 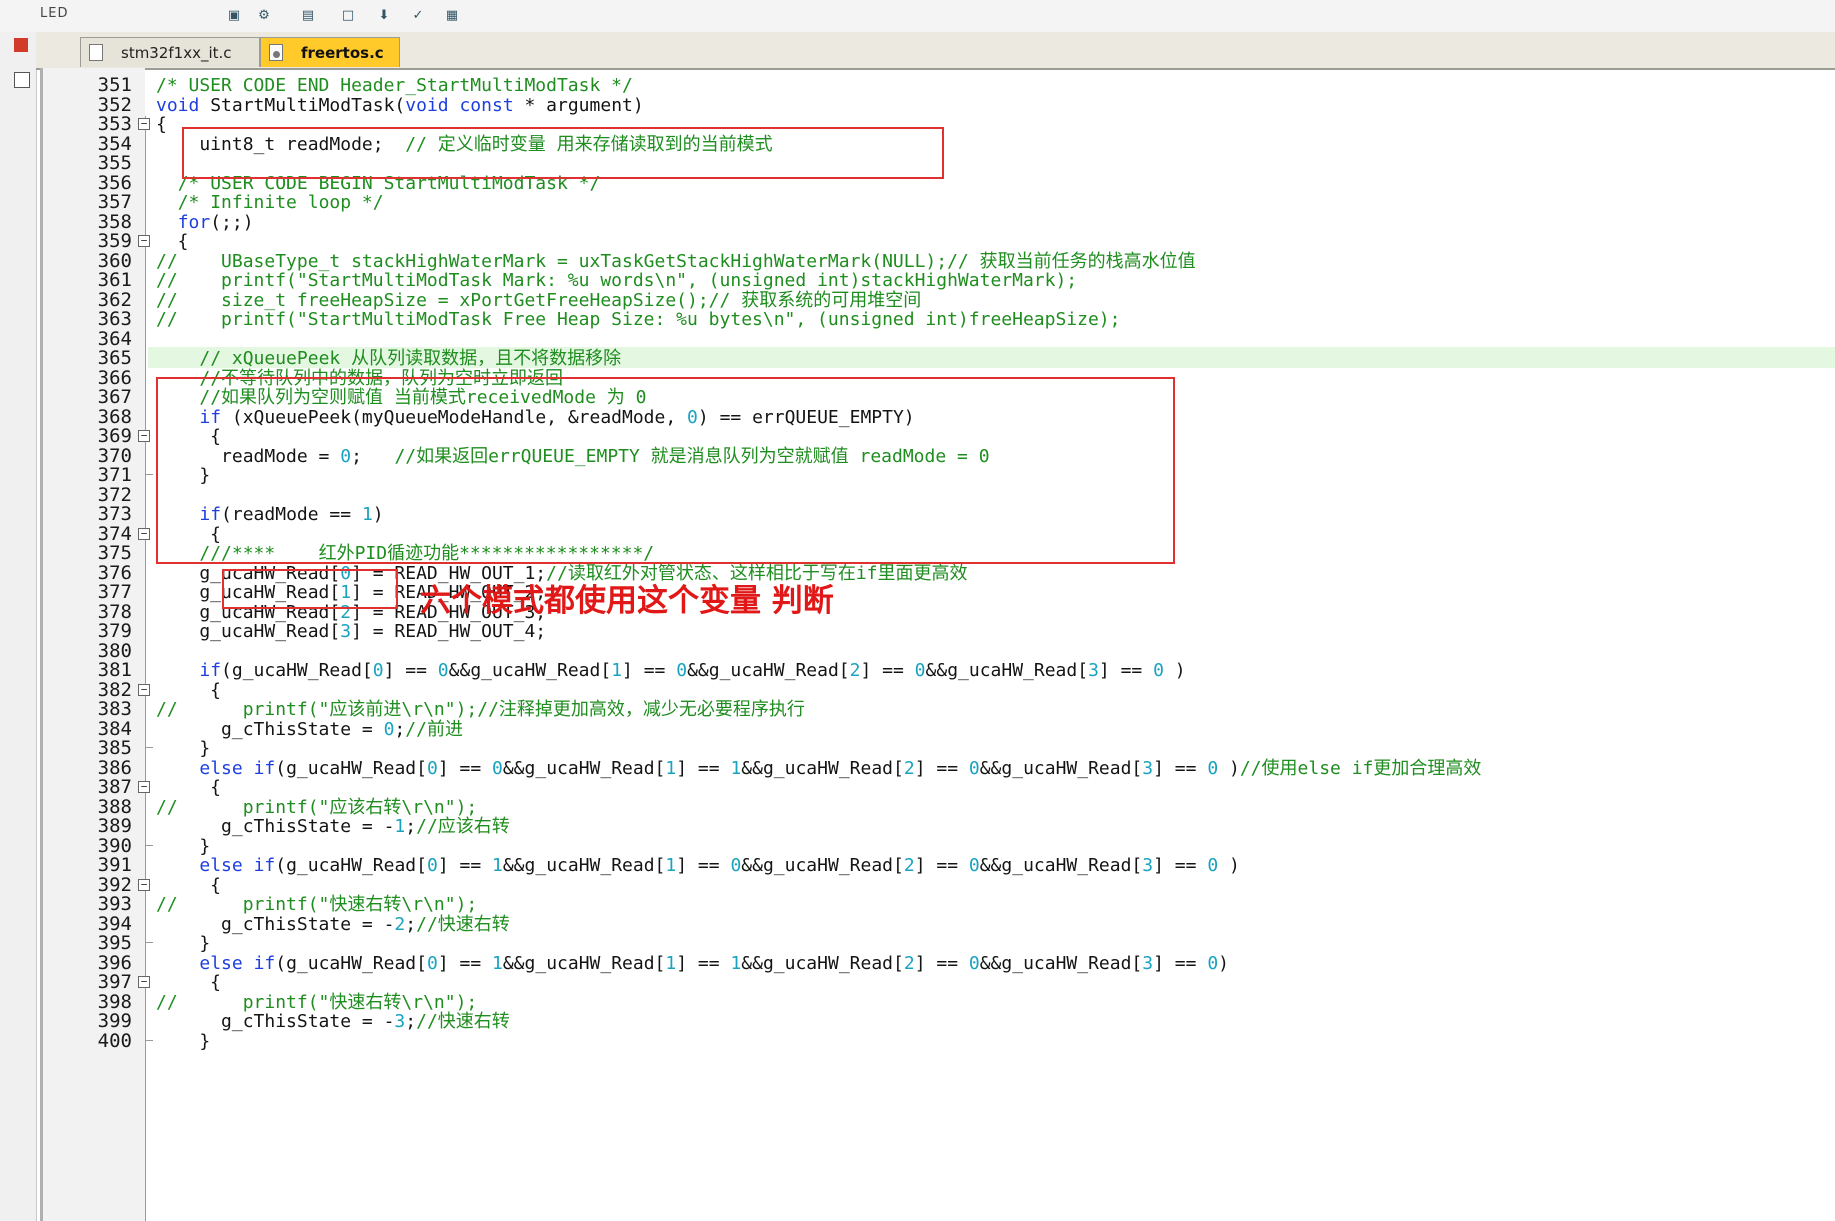 I want to click on annotation-text: 六个模式都使用这个变量 判断, so click(x=627, y=601).